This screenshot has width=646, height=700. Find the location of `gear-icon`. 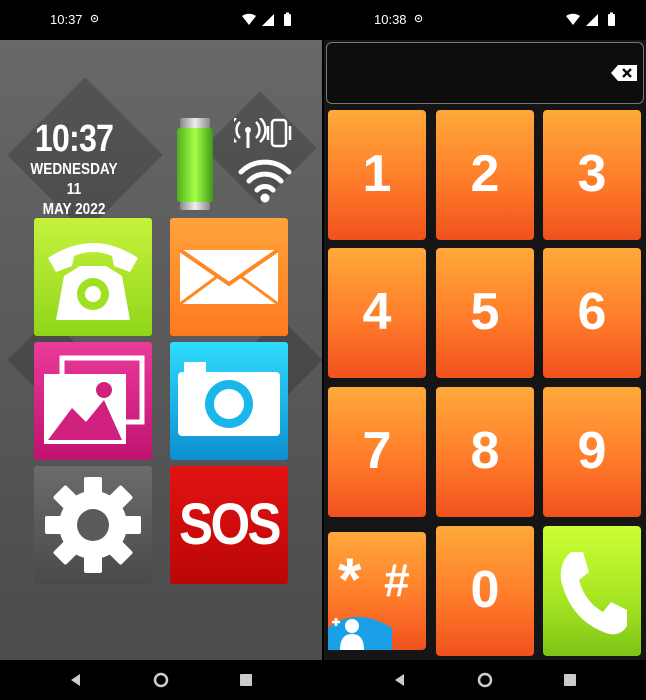

gear-icon is located at coordinates (93, 525).